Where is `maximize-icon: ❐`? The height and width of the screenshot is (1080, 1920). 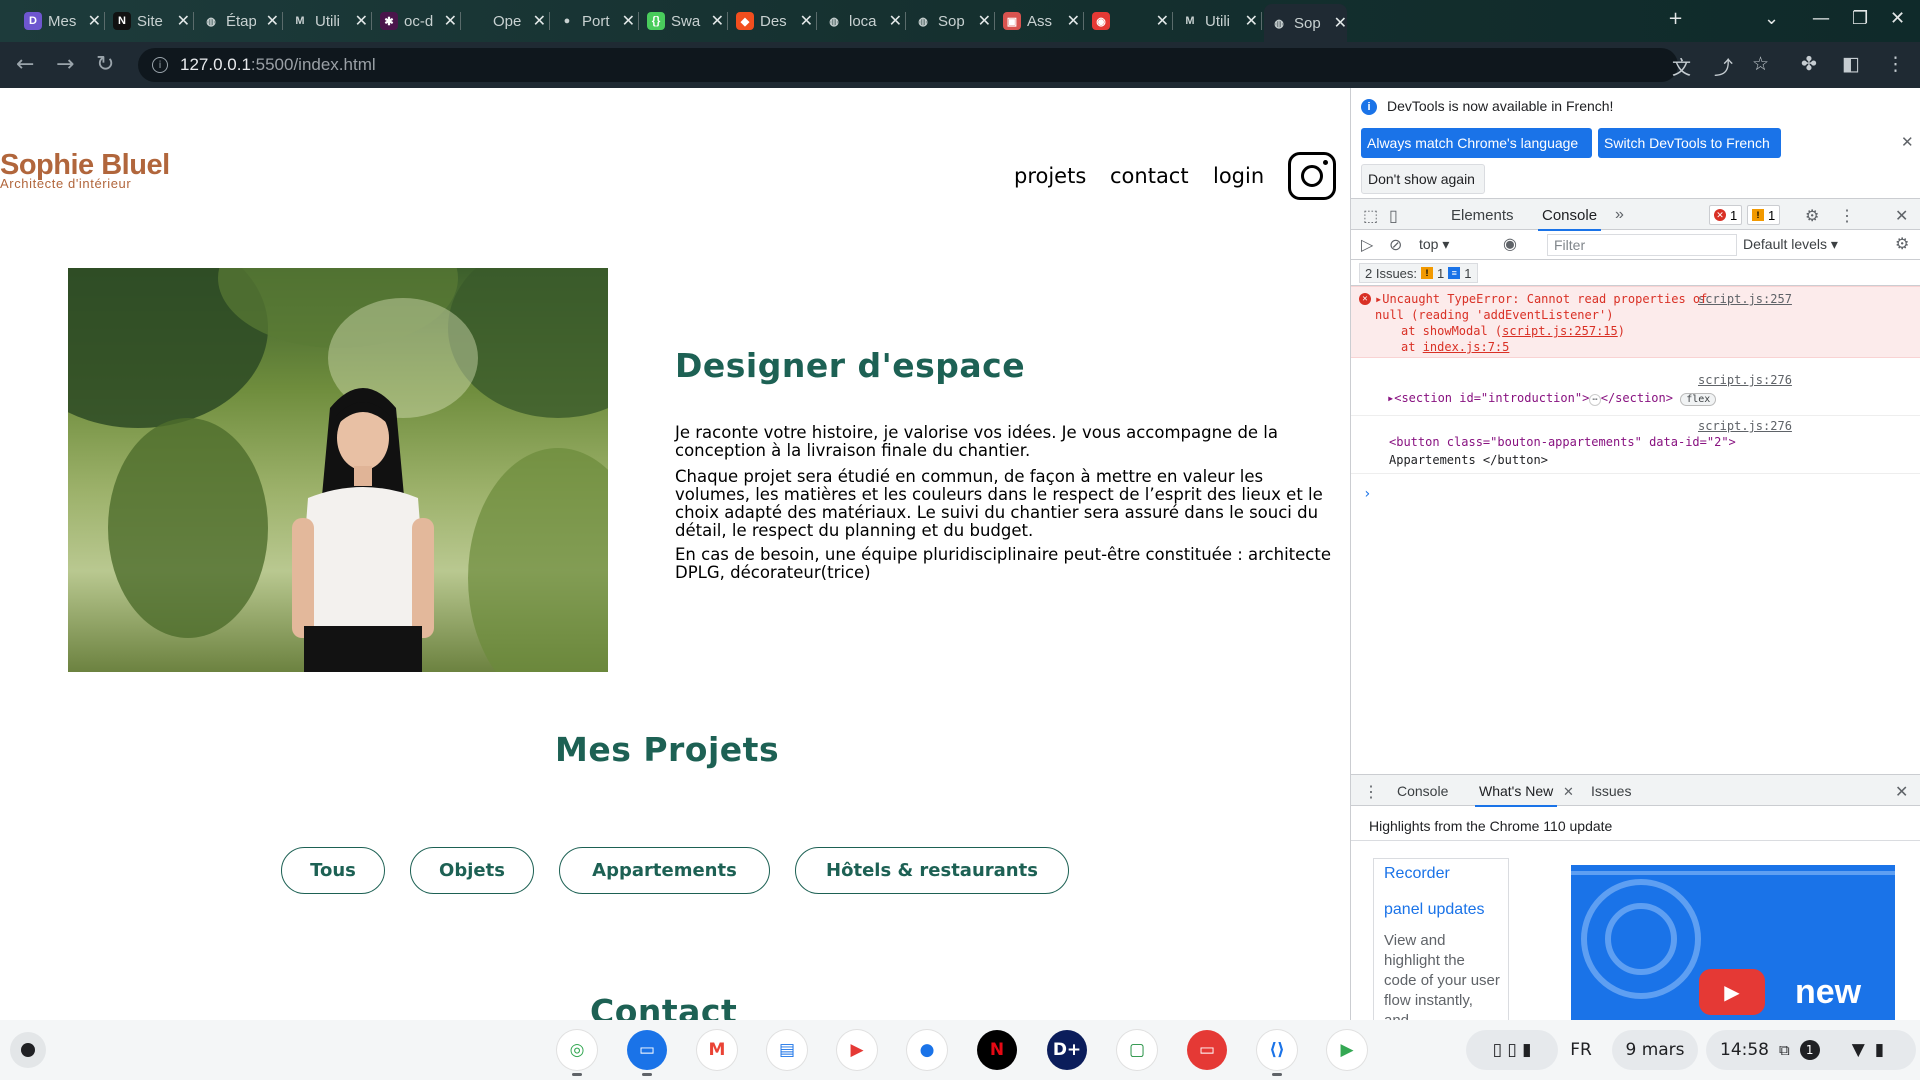 maximize-icon: ❐ is located at coordinates (1860, 18).